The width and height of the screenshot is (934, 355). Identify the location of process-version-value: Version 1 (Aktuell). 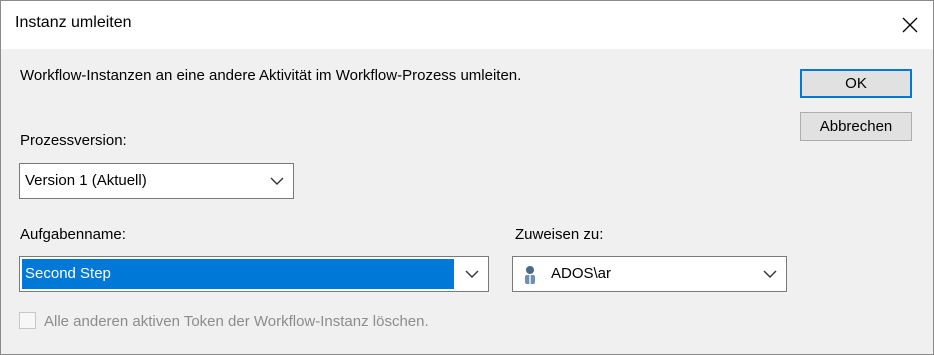
(86, 180).